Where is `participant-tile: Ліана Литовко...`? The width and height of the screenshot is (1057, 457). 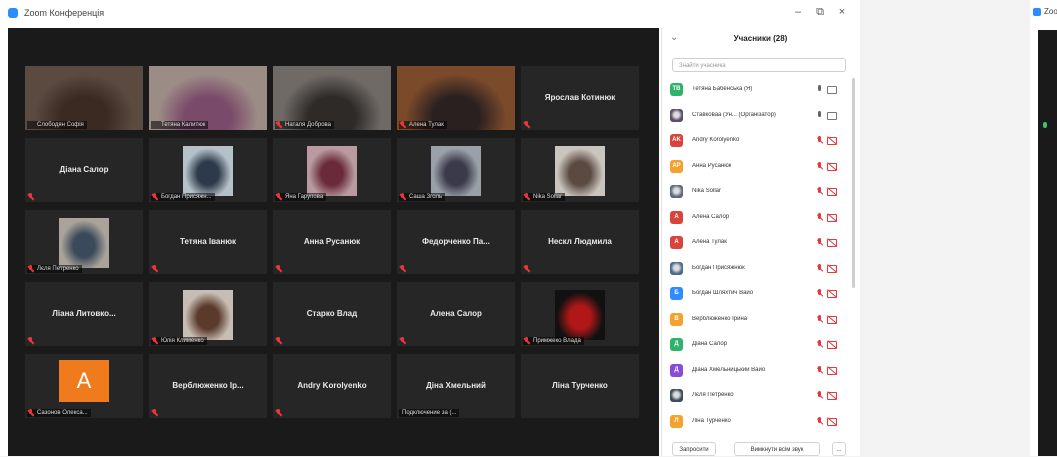 participant-tile: Ліана Литовко... is located at coordinates (84, 314).